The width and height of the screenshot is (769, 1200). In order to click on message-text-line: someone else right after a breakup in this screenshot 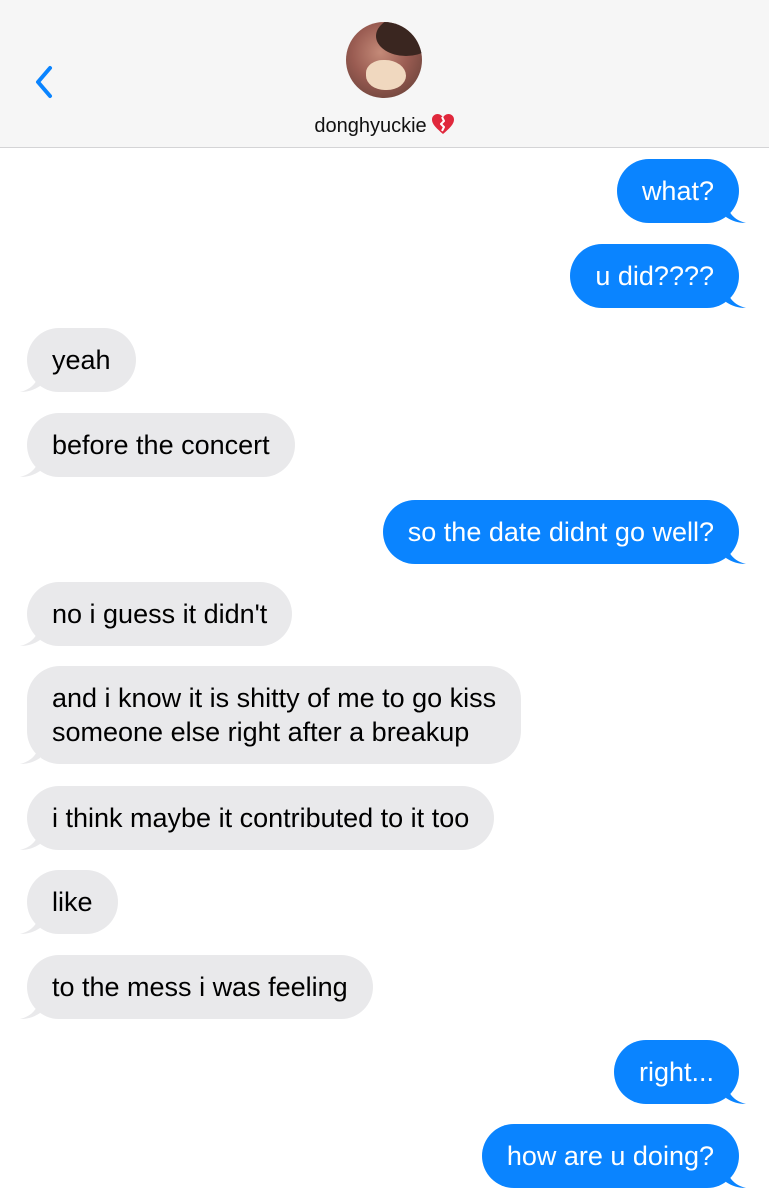, I will do `click(261, 732)`.